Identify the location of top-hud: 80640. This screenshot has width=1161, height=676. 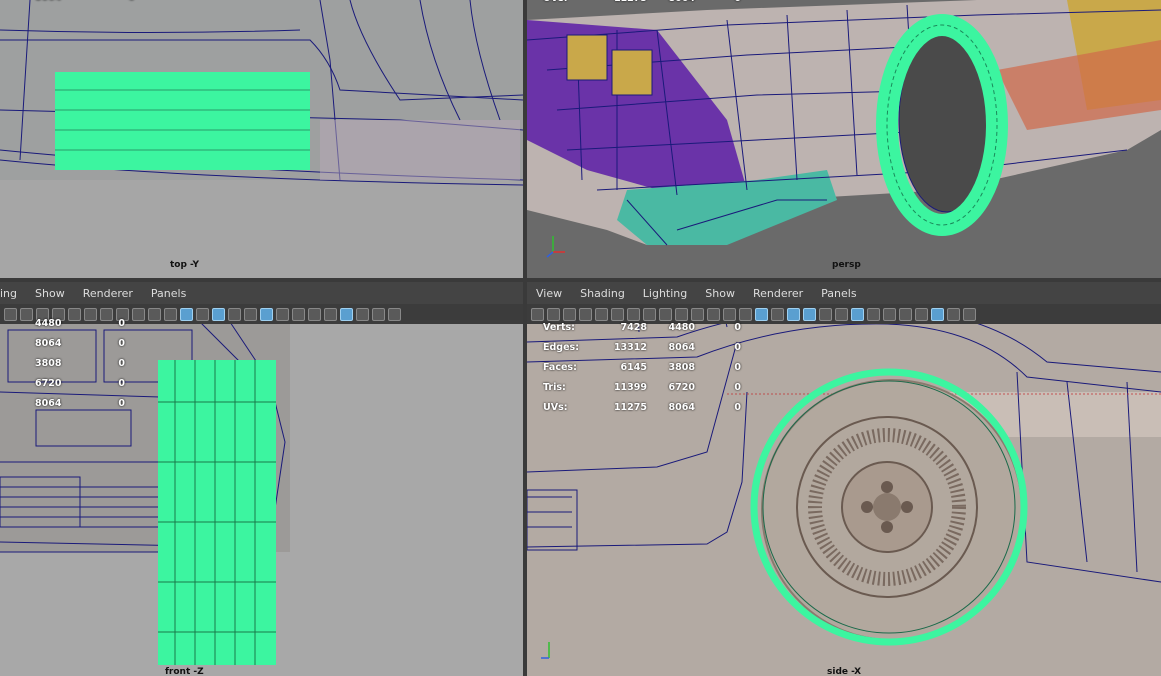
(85, 6).